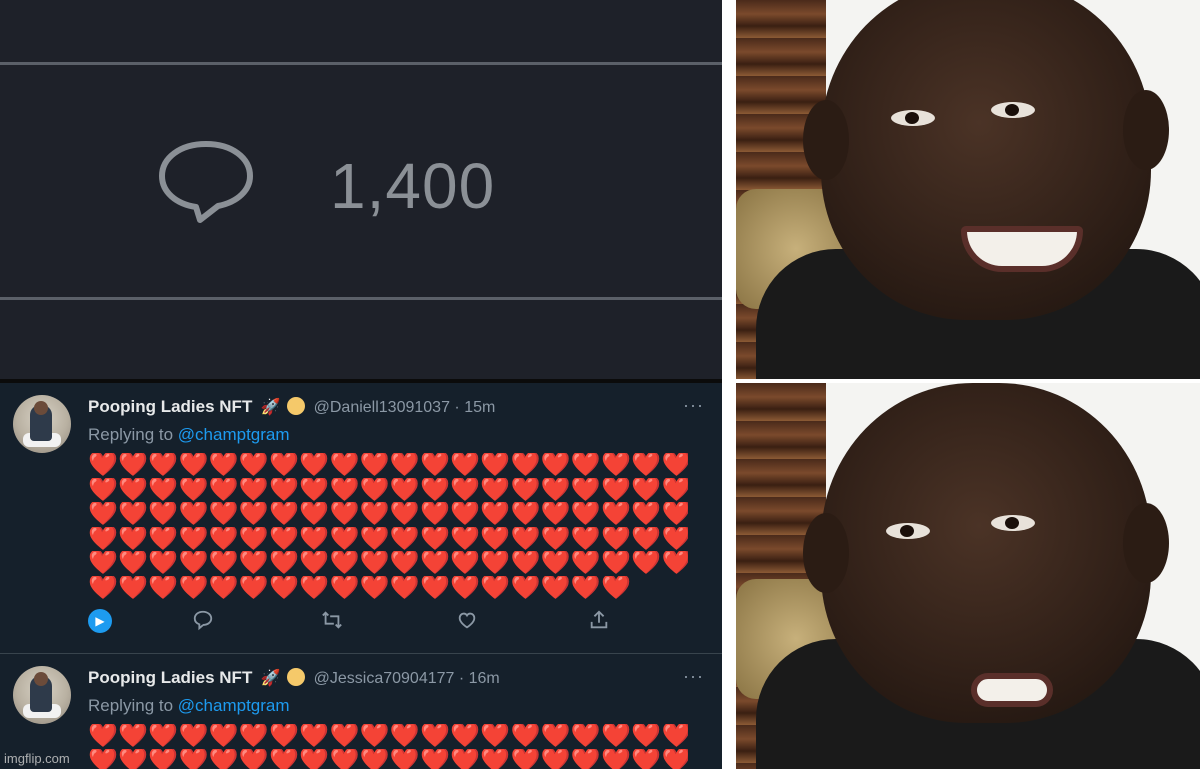 The image size is (1200, 769). What do you see at coordinates (407, 678) in the screenshot?
I see `handle-and-time: @Jessica70904177 · 16m` at bounding box center [407, 678].